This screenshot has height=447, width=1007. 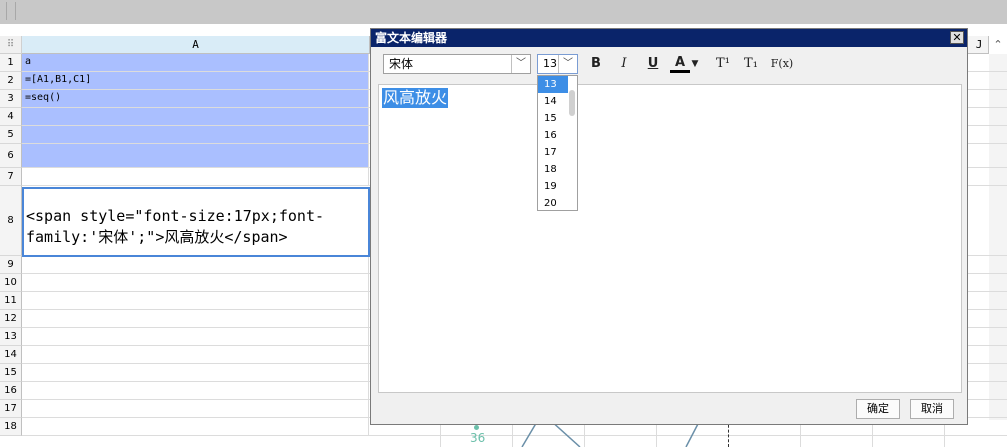 What do you see at coordinates (878, 409) in the screenshot?
I see `ok-button: 确定` at bounding box center [878, 409].